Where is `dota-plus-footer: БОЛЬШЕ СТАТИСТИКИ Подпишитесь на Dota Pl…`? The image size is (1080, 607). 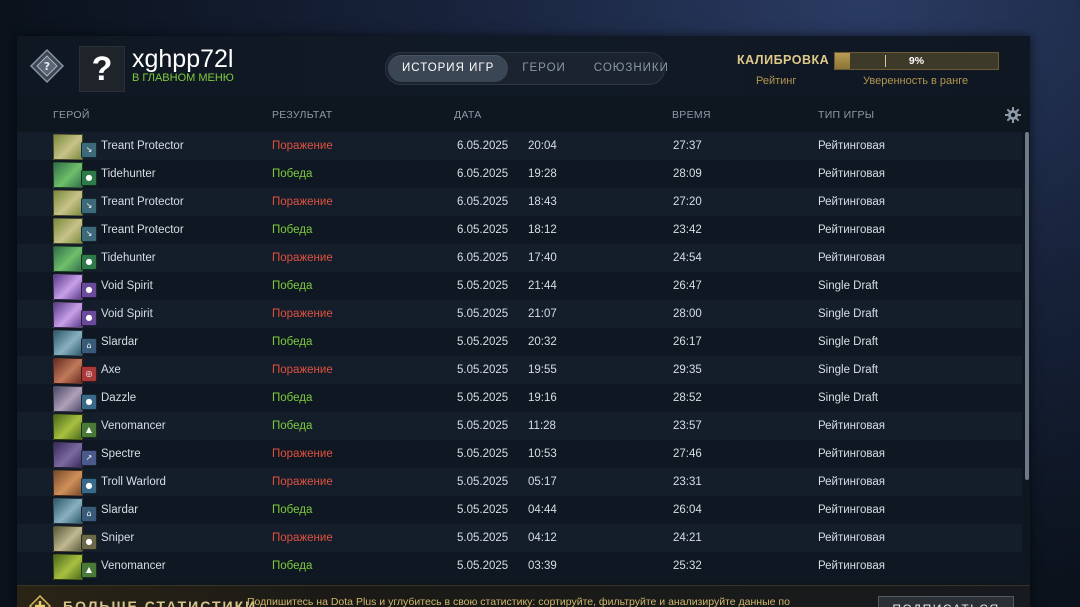
dota-plus-footer: БОЛЬШЕ СТАТИСТИКИ Подпишитесь на Dota Pl… is located at coordinates (523, 596).